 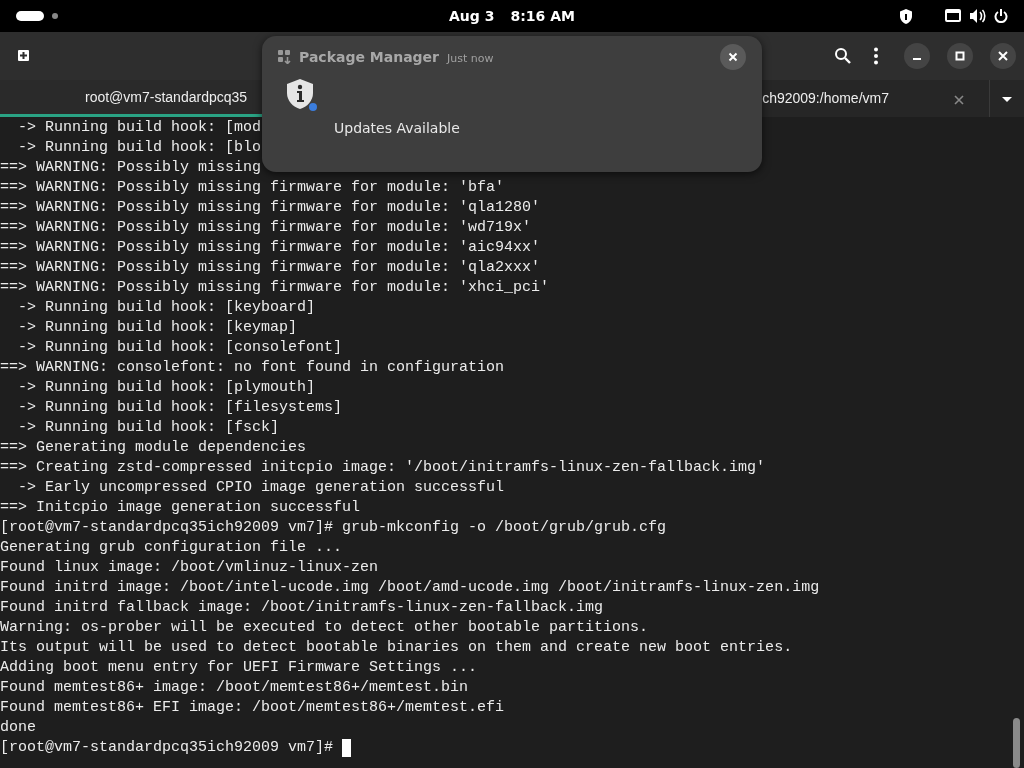 What do you see at coordinates (252, 368) in the screenshot?
I see `terminal-line: ==> WARNING: consolefont: no font found in configuration` at bounding box center [252, 368].